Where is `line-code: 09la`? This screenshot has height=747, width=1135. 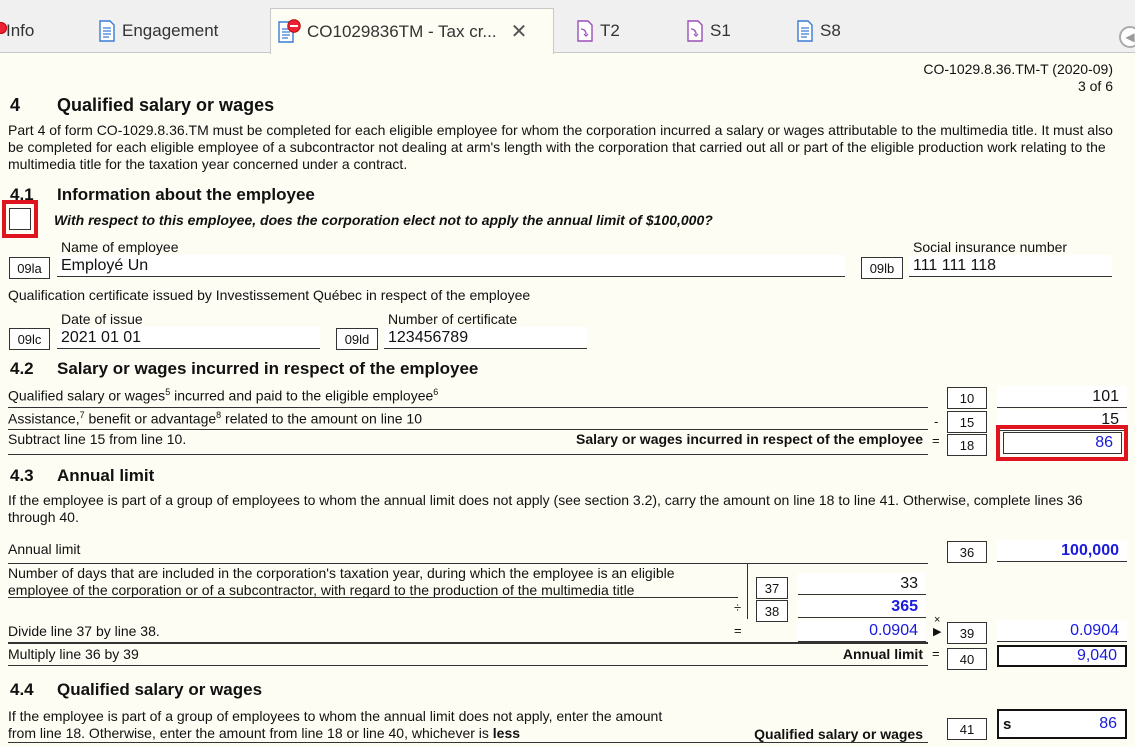 line-code: 09la is located at coordinates (29, 268).